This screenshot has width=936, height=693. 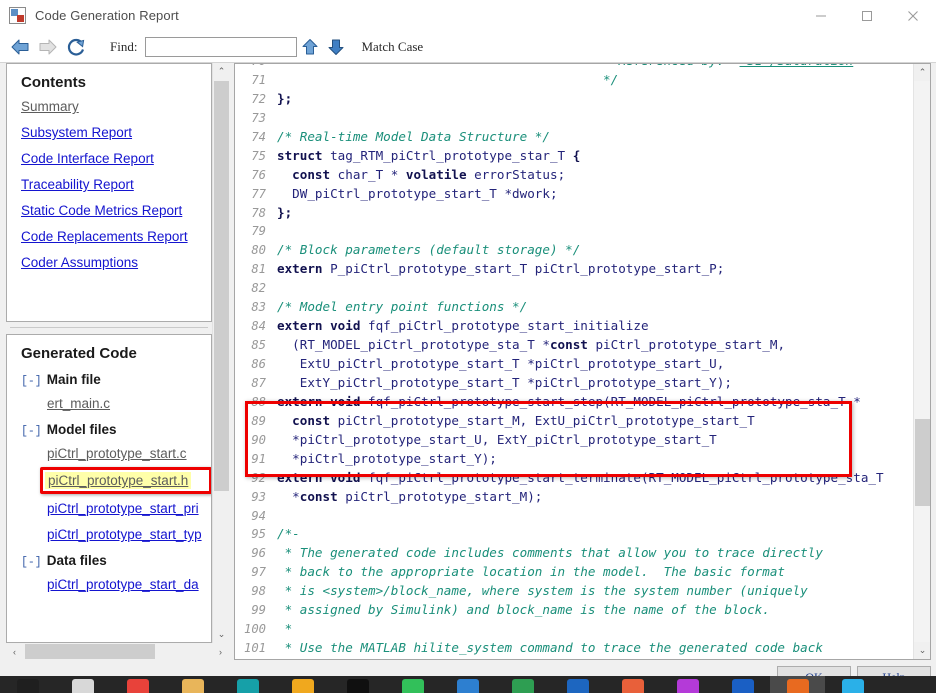 I want to click on code-line: 78};, so click(x=574, y=213).